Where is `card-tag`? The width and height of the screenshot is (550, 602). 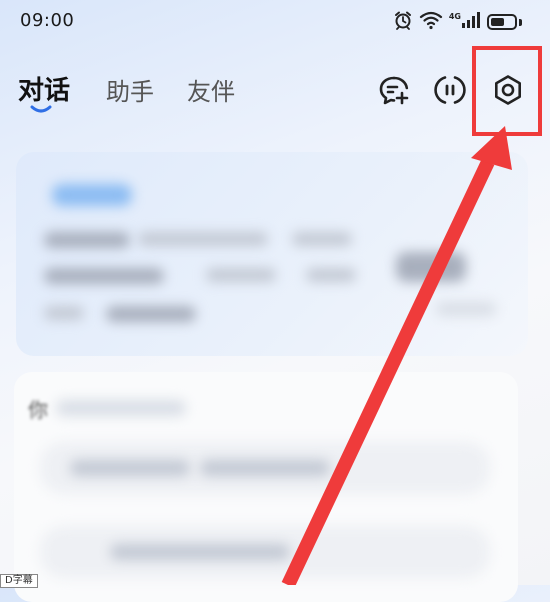 card-tag is located at coordinates (92, 195).